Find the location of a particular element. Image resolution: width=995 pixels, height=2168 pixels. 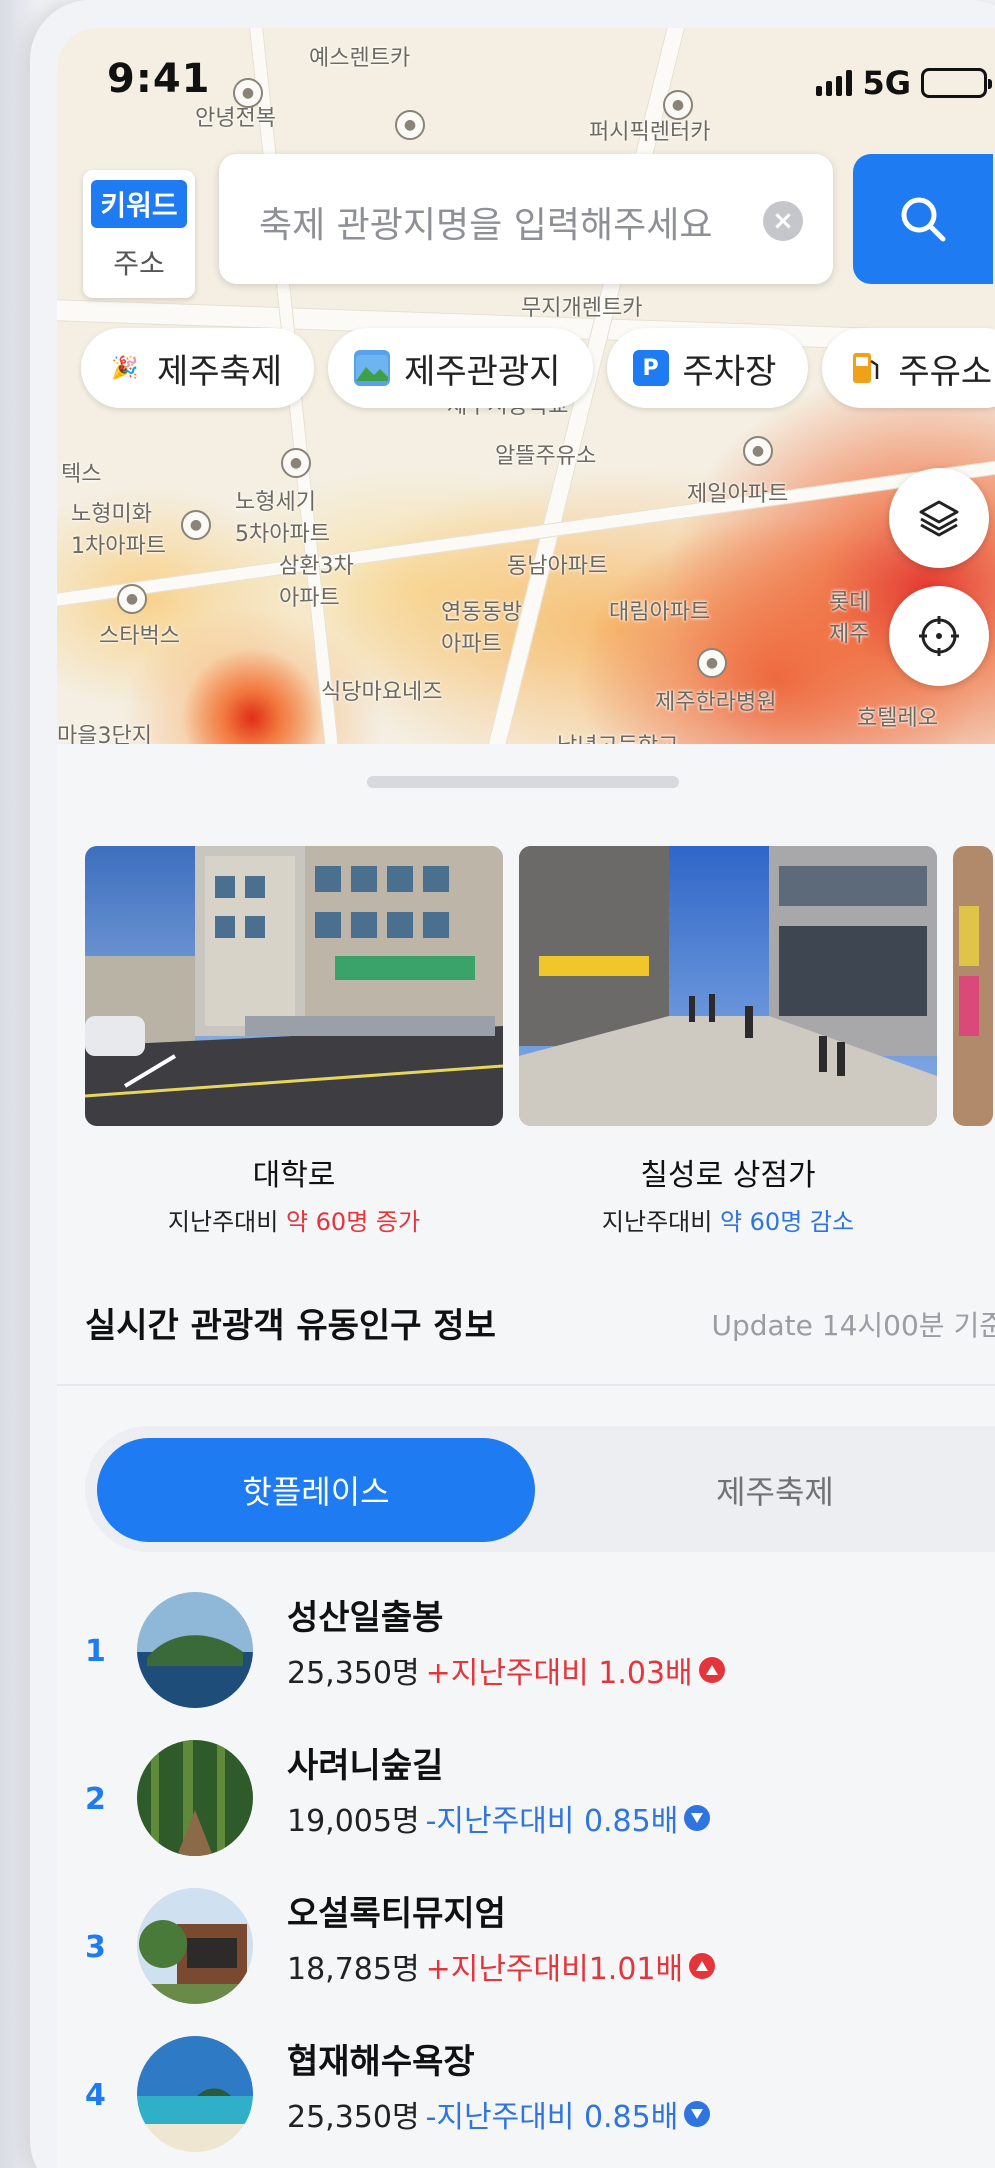

street-diff: 지난주대비 약 60명 증가 is located at coordinates (294, 1219).